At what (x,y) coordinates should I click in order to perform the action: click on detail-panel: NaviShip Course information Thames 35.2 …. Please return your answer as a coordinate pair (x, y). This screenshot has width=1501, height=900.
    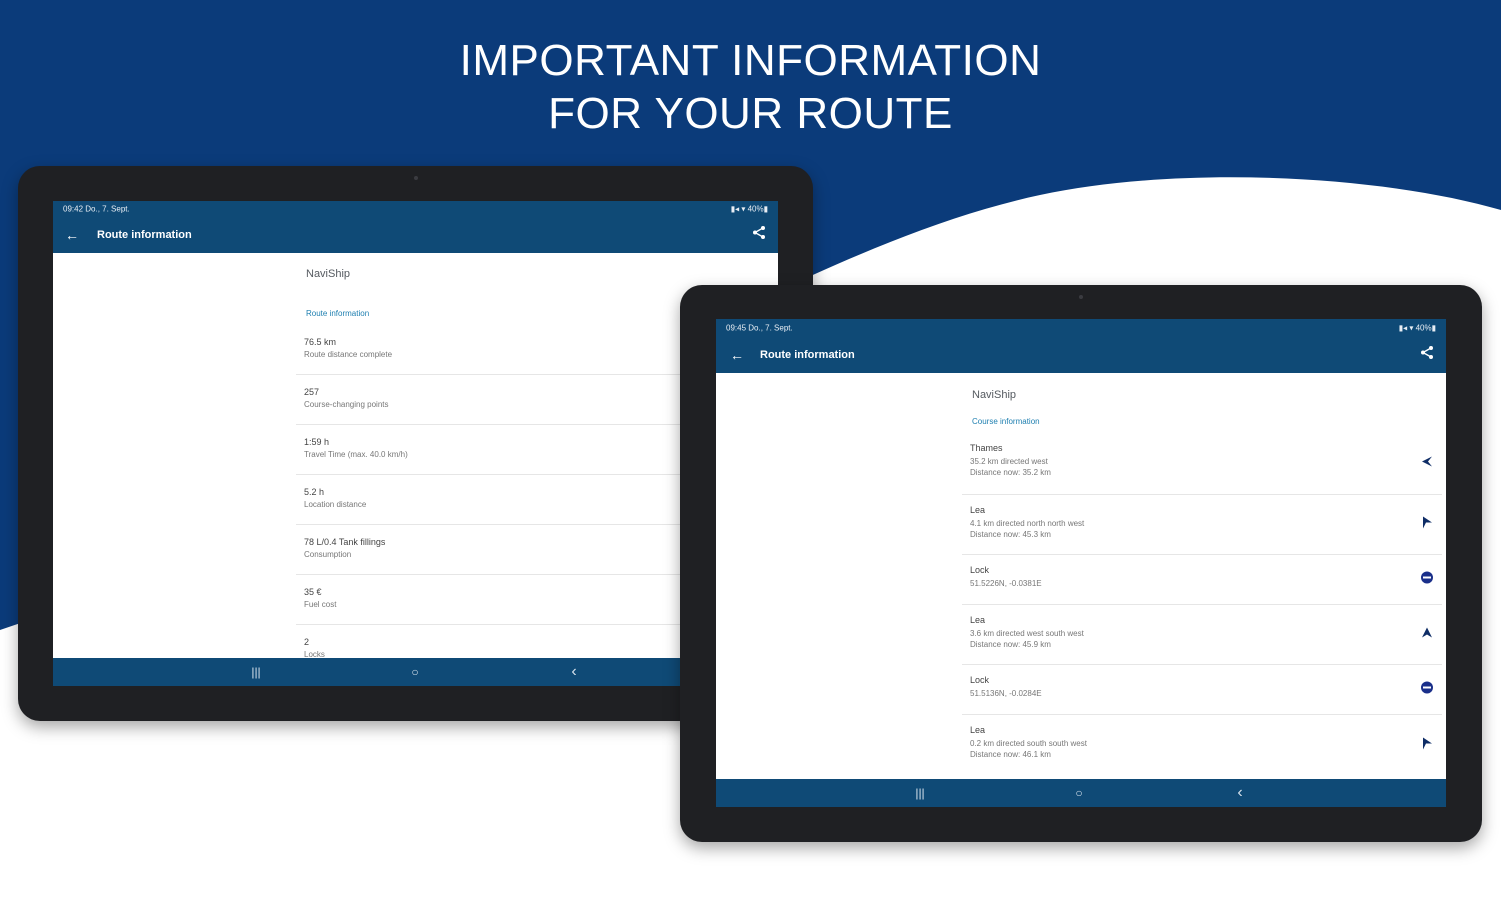
    Looking at the image, I should click on (1202, 576).